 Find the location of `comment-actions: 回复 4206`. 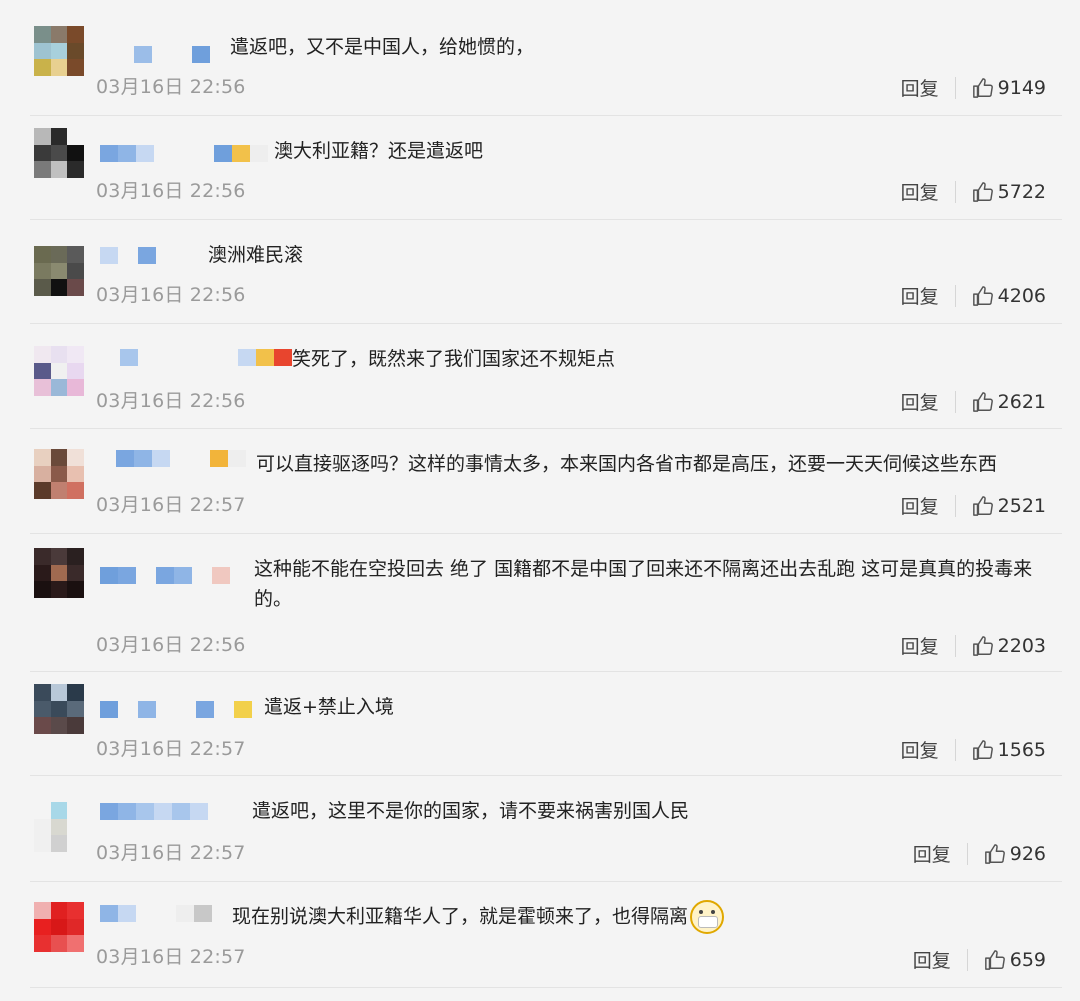

comment-actions: 回复 4206 is located at coordinates (973, 295).